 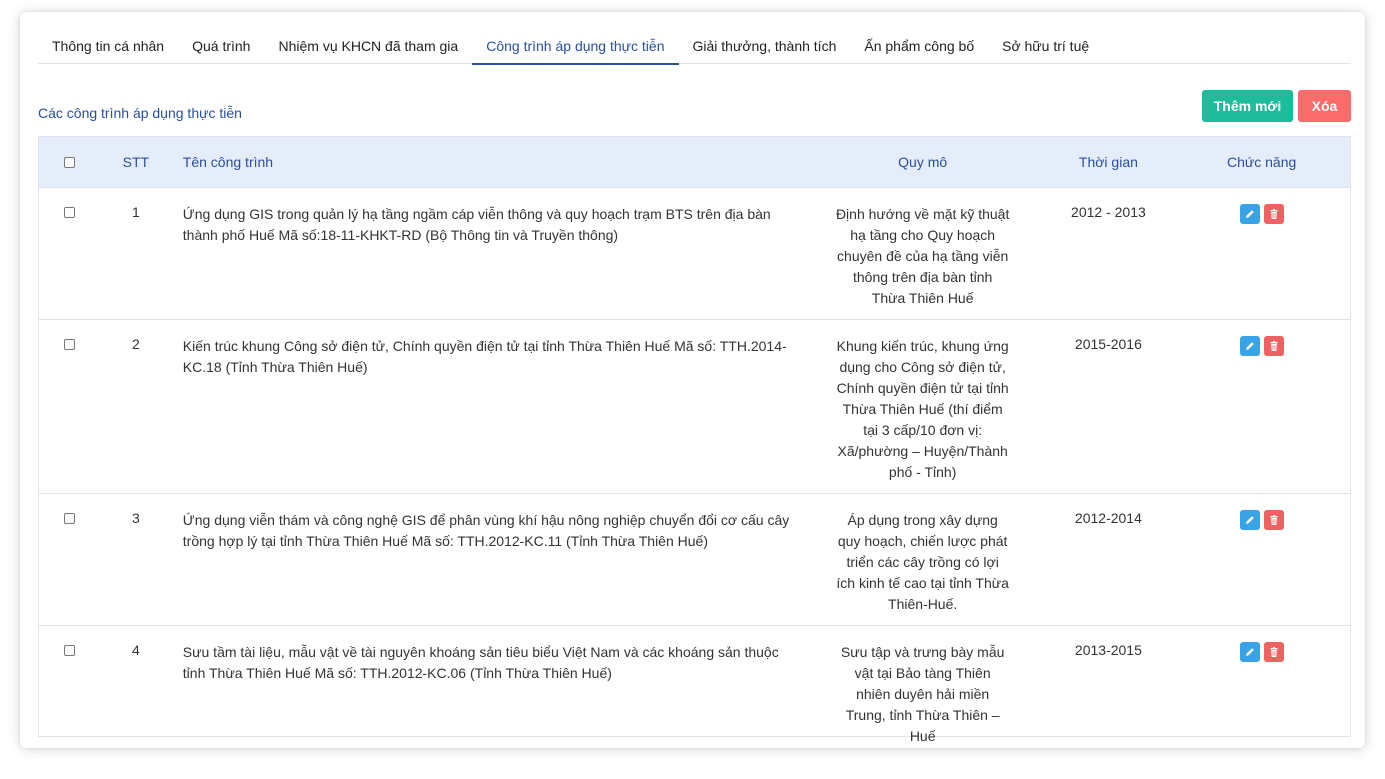 What do you see at coordinates (1045, 48) in the screenshot?
I see `tab-intellectual-property: Sở hữu trí tuệ` at bounding box center [1045, 48].